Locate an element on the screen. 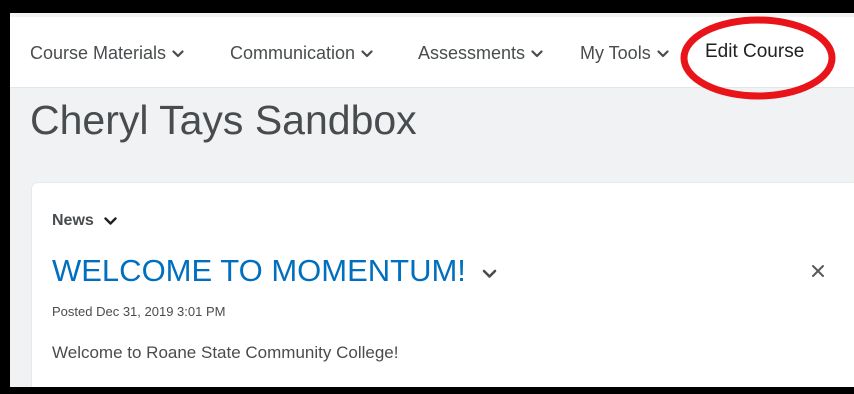 This screenshot has height=394, width=854. nav-course-materials: Course Materials is located at coordinates (107, 53).